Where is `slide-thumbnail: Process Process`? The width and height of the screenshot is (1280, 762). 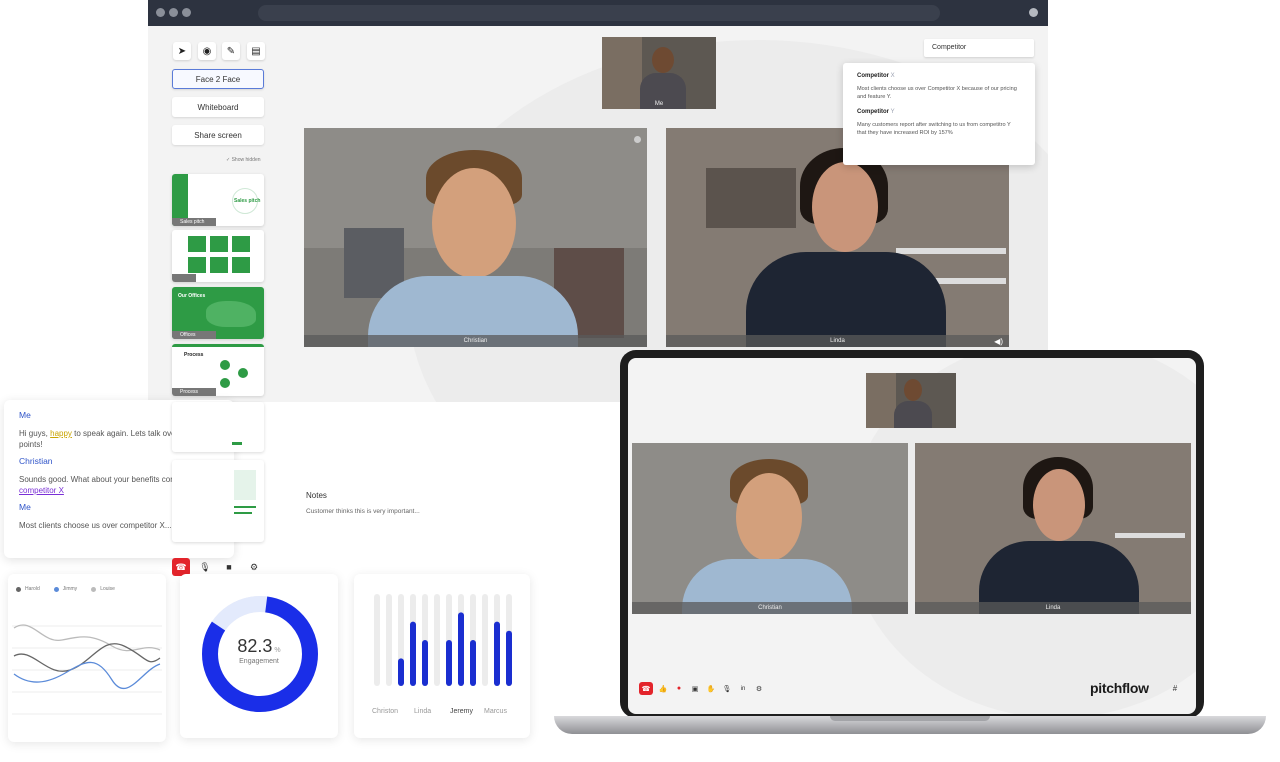 slide-thumbnail: Process Process is located at coordinates (218, 370).